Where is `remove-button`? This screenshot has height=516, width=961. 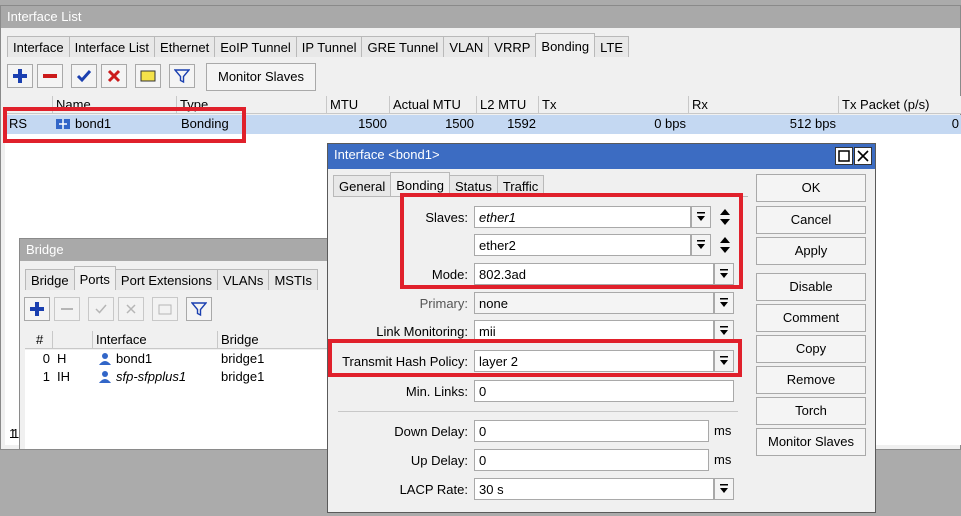
remove-button is located at coordinates (50, 76).